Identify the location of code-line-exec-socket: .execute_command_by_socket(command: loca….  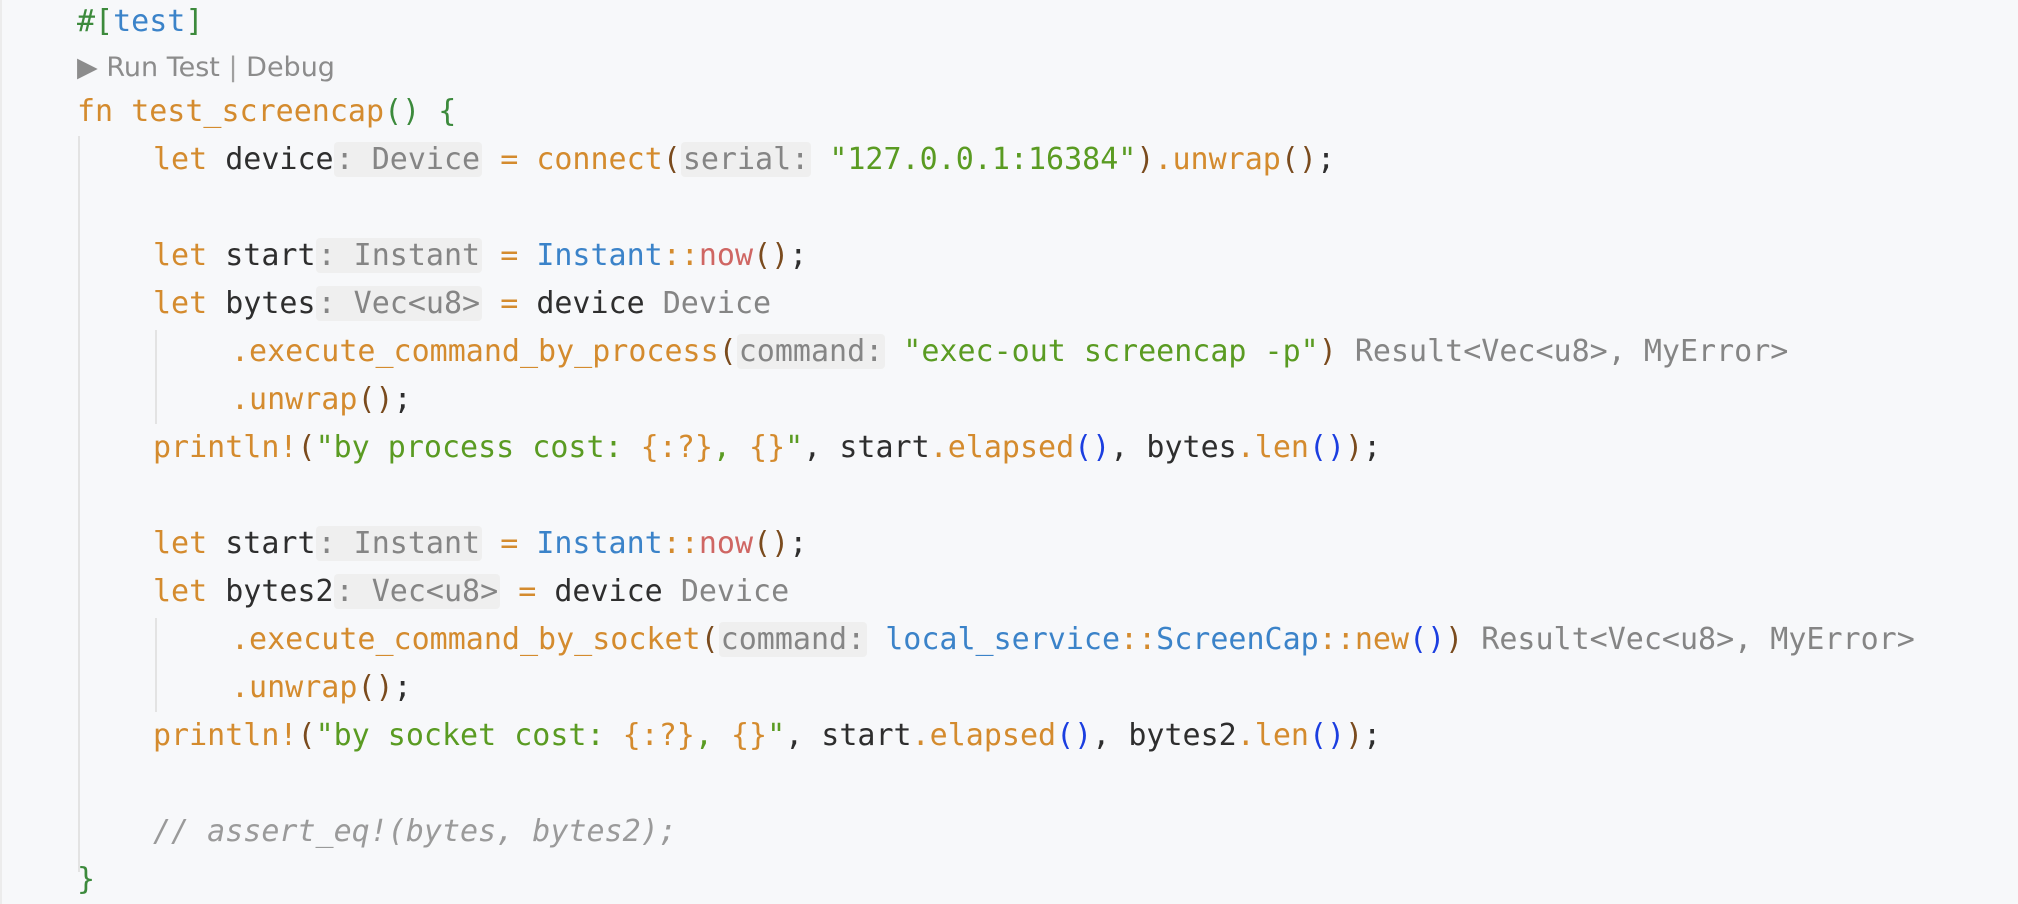
(1073, 640).